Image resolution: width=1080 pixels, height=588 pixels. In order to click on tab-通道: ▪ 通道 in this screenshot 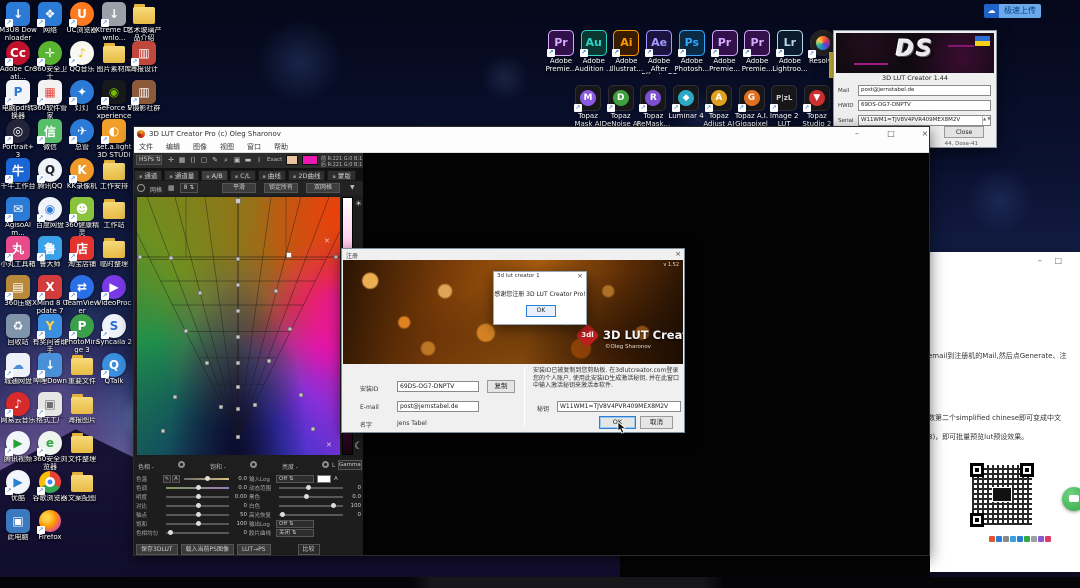, I will do `click(148, 175)`.